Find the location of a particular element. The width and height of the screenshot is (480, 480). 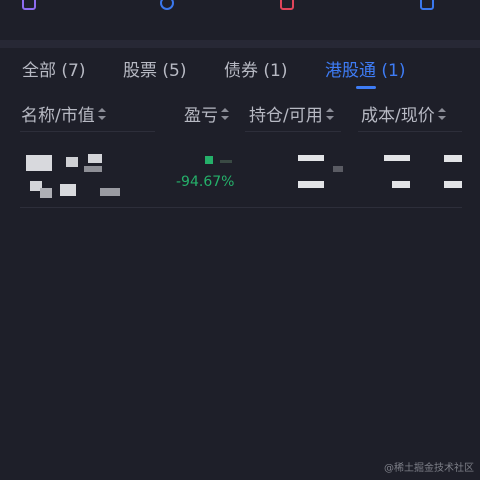

shortcut-3-icon is located at coordinates (287, 5).